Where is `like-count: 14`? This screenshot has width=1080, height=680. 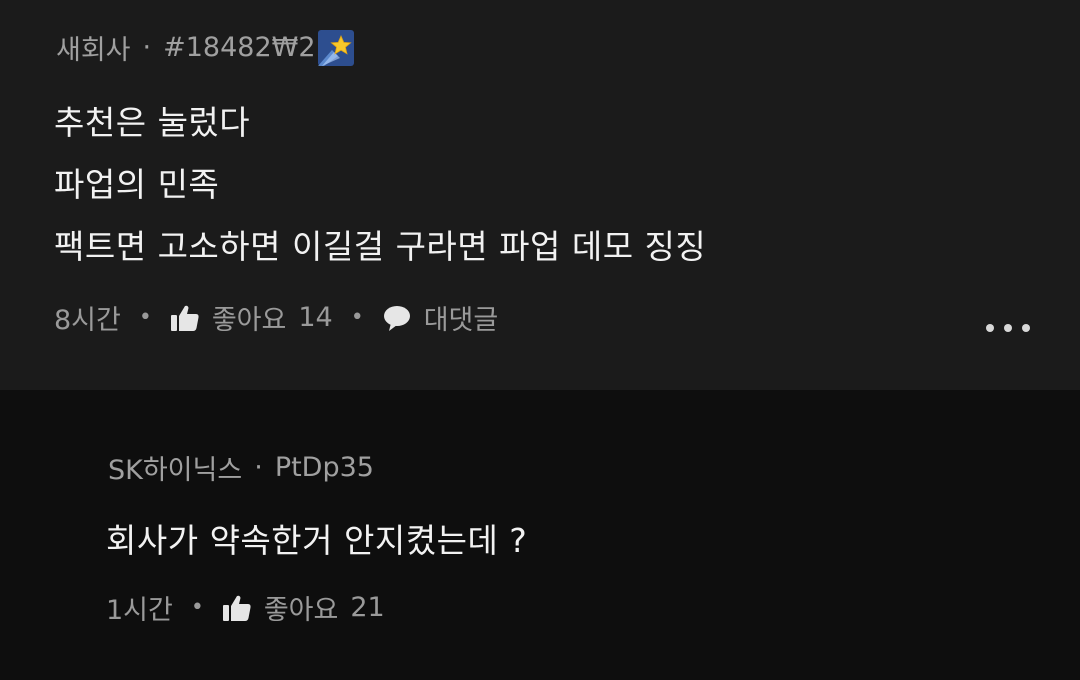 like-count: 14 is located at coordinates (315, 317).